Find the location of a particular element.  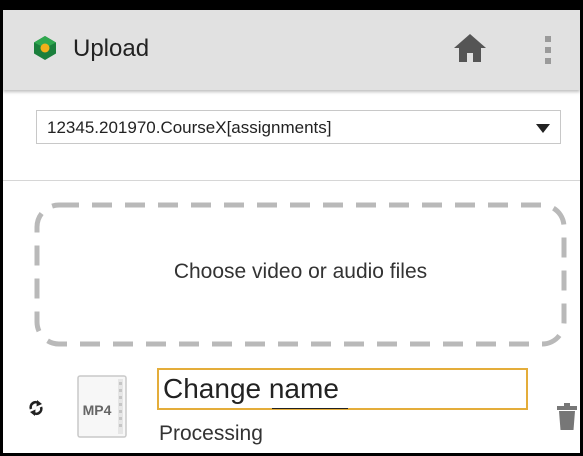

file-type-label: MP4 is located at coordinates (97, 410).